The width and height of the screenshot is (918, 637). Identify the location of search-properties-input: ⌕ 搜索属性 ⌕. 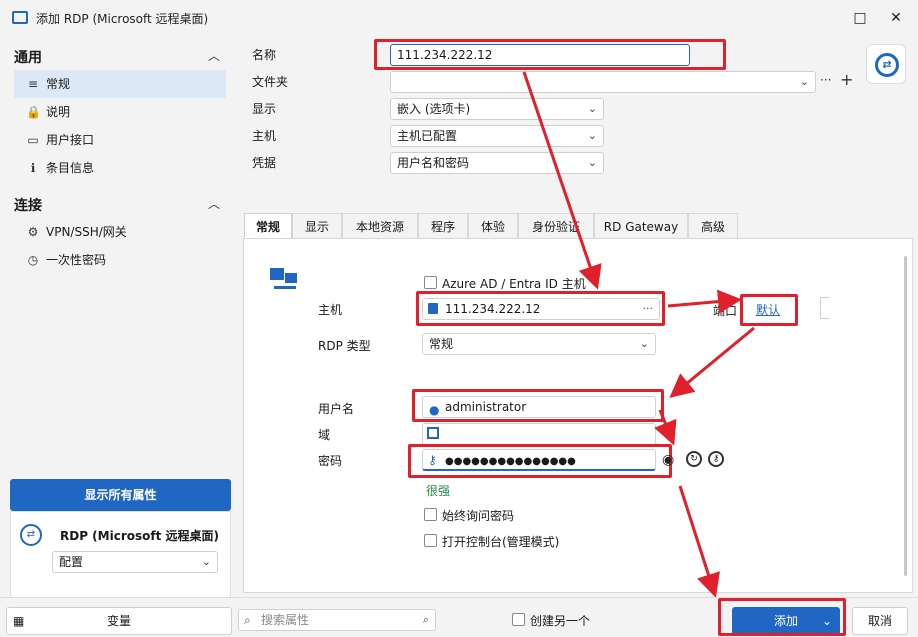
(337, 620).